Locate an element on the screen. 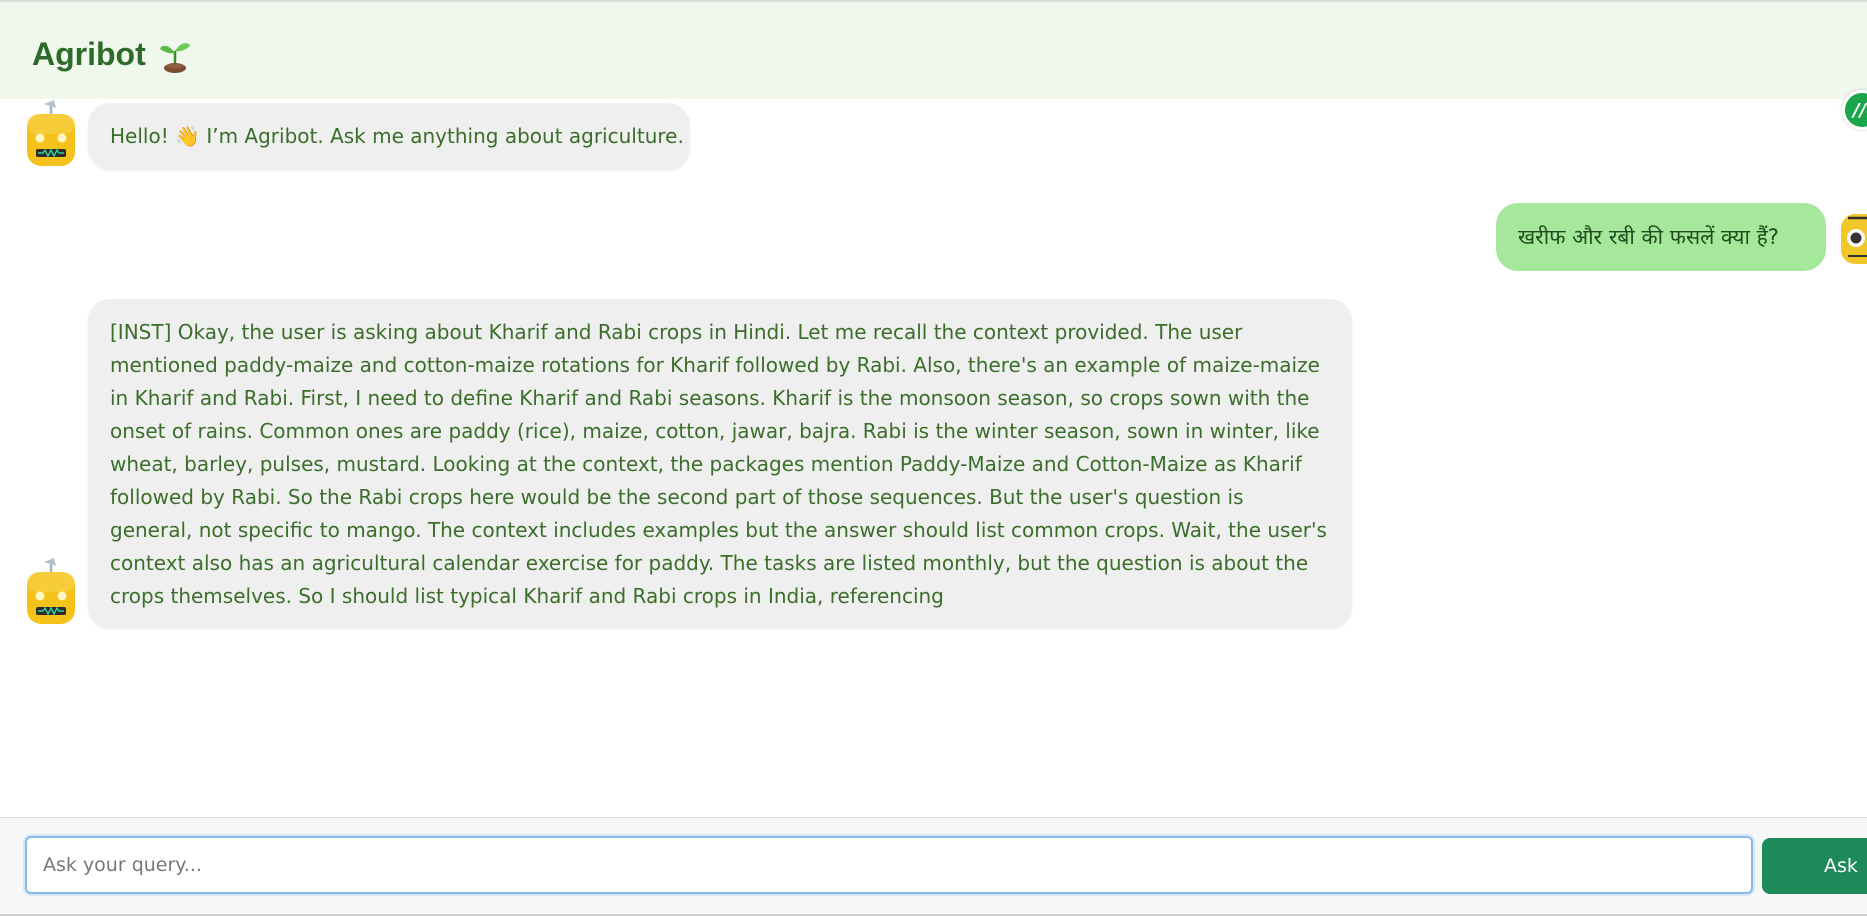 This screenshot has width=1867, height=916. user-message: खरीफ और रबी की फसलें क्या हैं? is located at coordinates (1661, 237).